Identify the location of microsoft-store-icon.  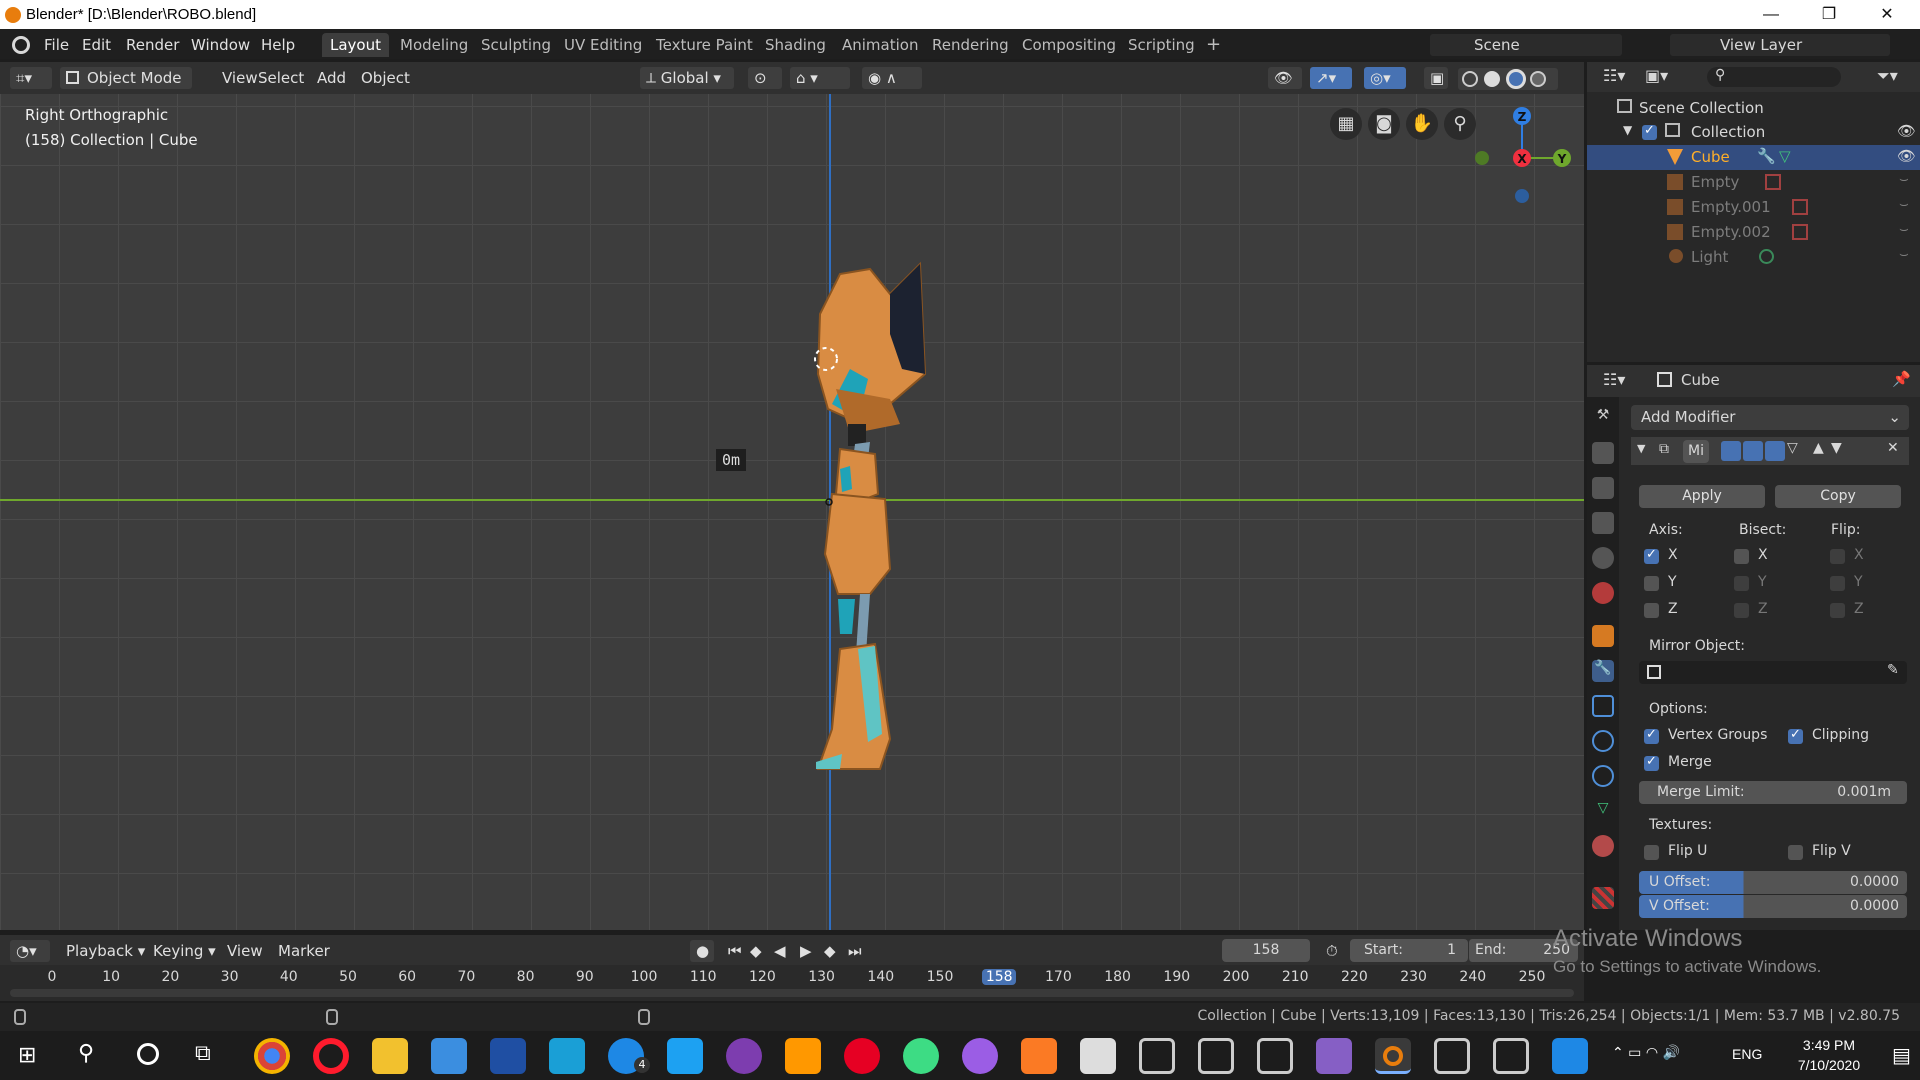
(449, 1056).